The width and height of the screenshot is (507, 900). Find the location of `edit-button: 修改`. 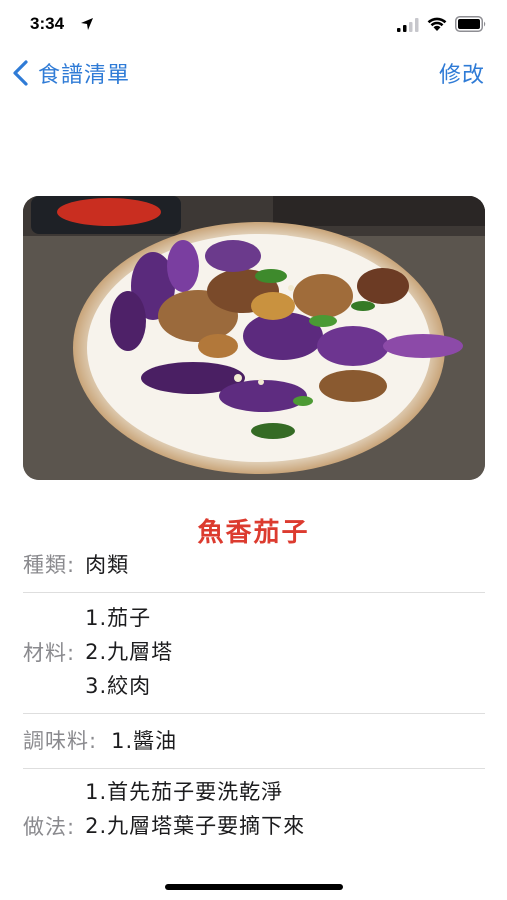

edit-button: 修改 is located at coordinates (462, 73).